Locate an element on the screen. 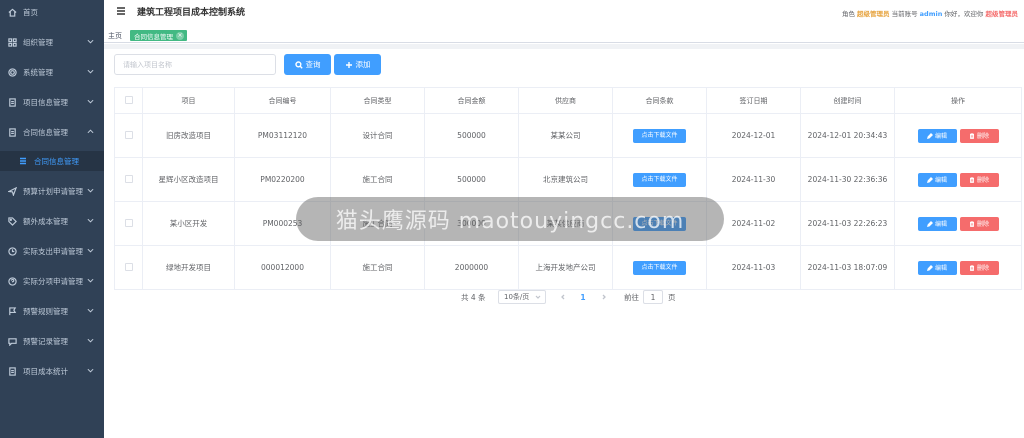 The height and width of the screenshot is (438, 1024). prev-page-button is located at coordinates (563, 297).